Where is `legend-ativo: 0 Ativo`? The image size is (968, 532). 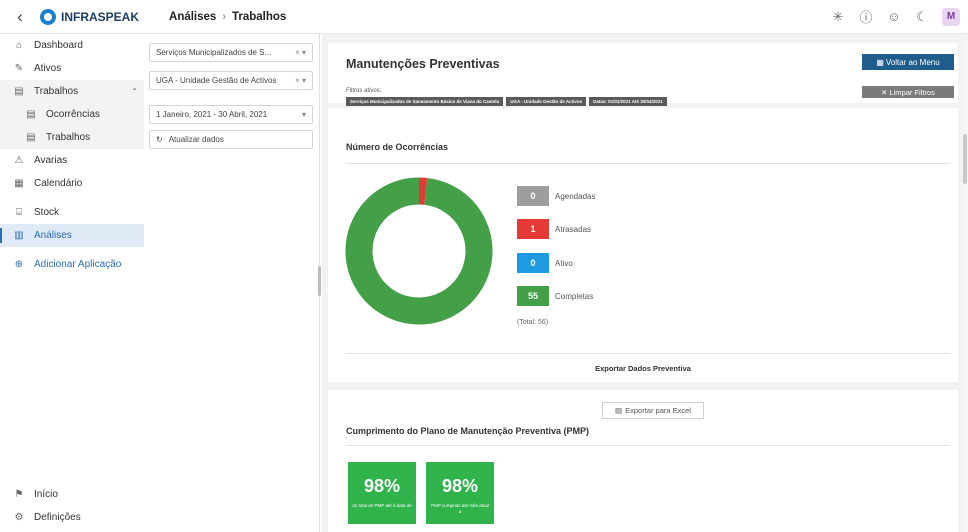 legend-ativo: 0 Ativo is located at coordinates (545, 263).